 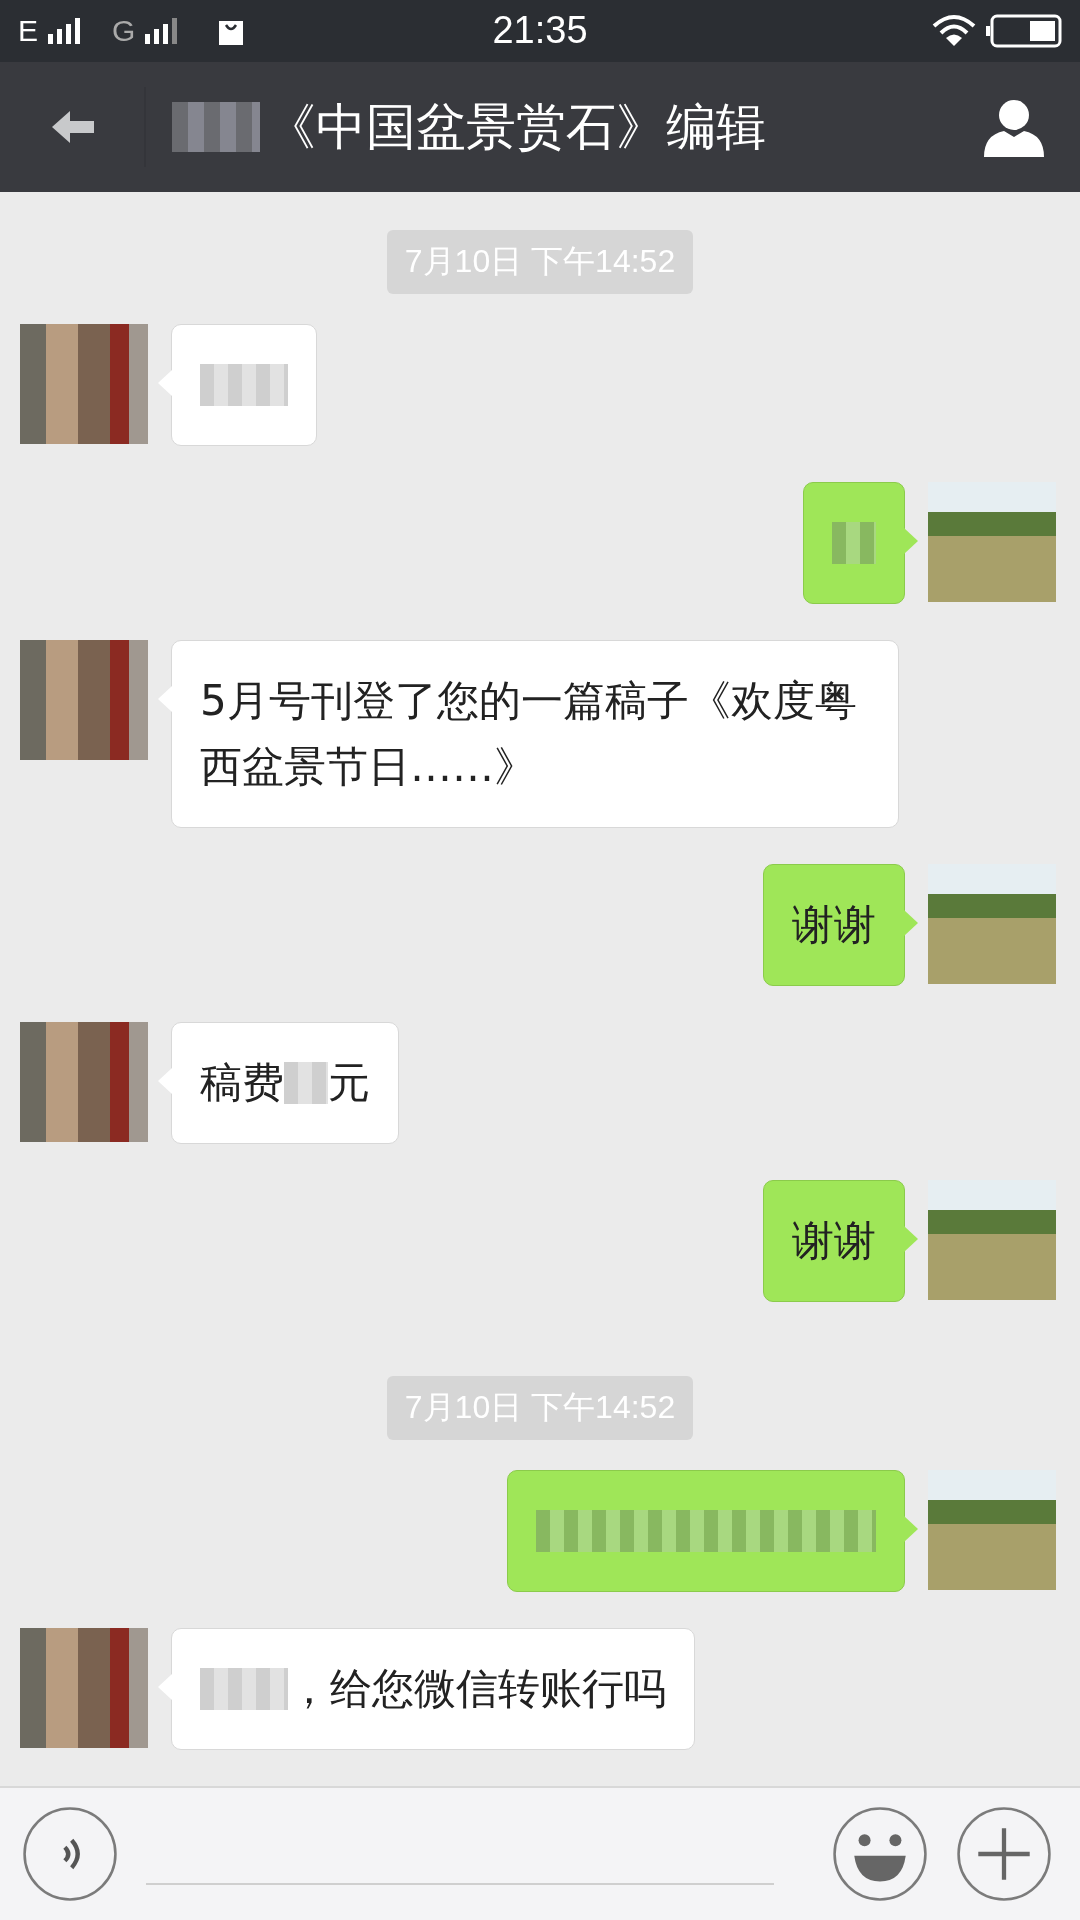 I want to click on network-type: E, so click(x=28, y=30).